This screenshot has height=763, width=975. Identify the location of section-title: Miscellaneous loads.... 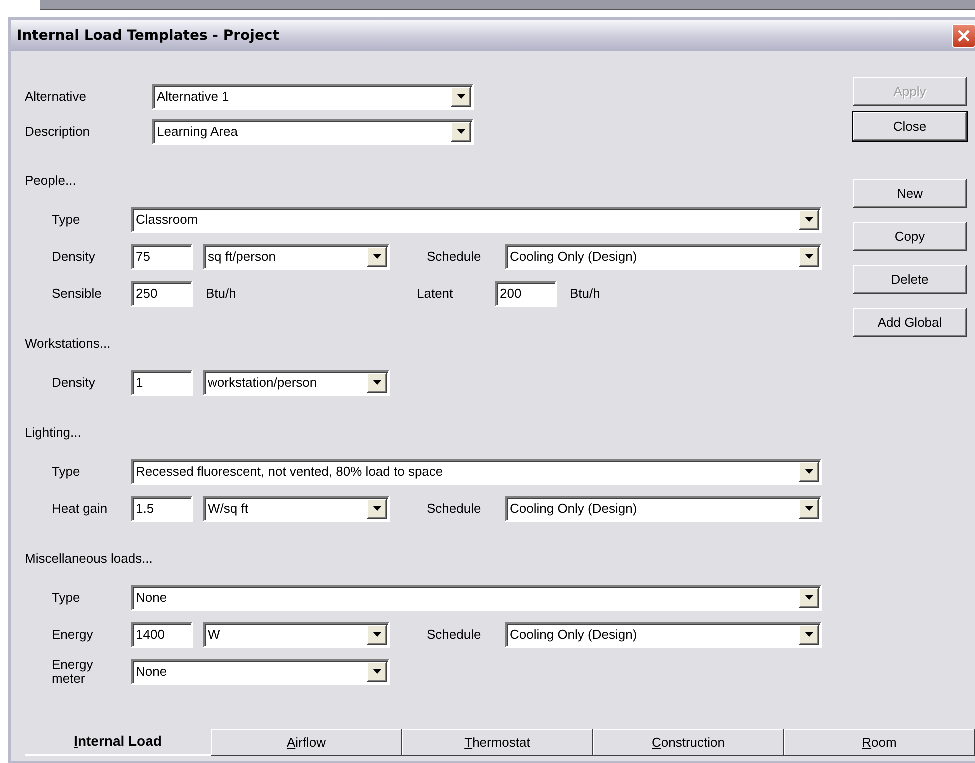
(89, 558).